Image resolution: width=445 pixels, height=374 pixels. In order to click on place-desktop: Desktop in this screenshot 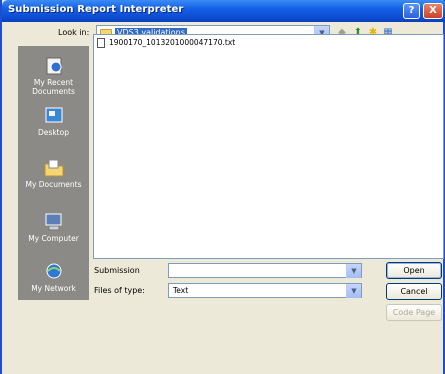, I will do `click(53, 121)`.